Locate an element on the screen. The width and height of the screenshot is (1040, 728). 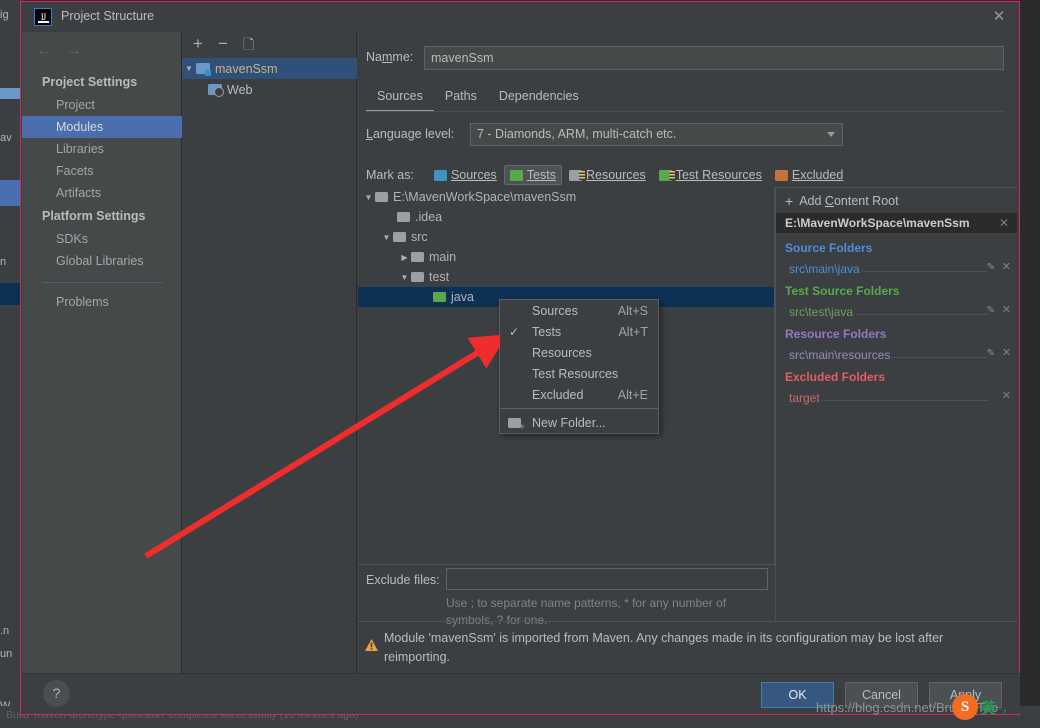
context-menu-shortcut: Alt+T is located at coordinates (633, 331).